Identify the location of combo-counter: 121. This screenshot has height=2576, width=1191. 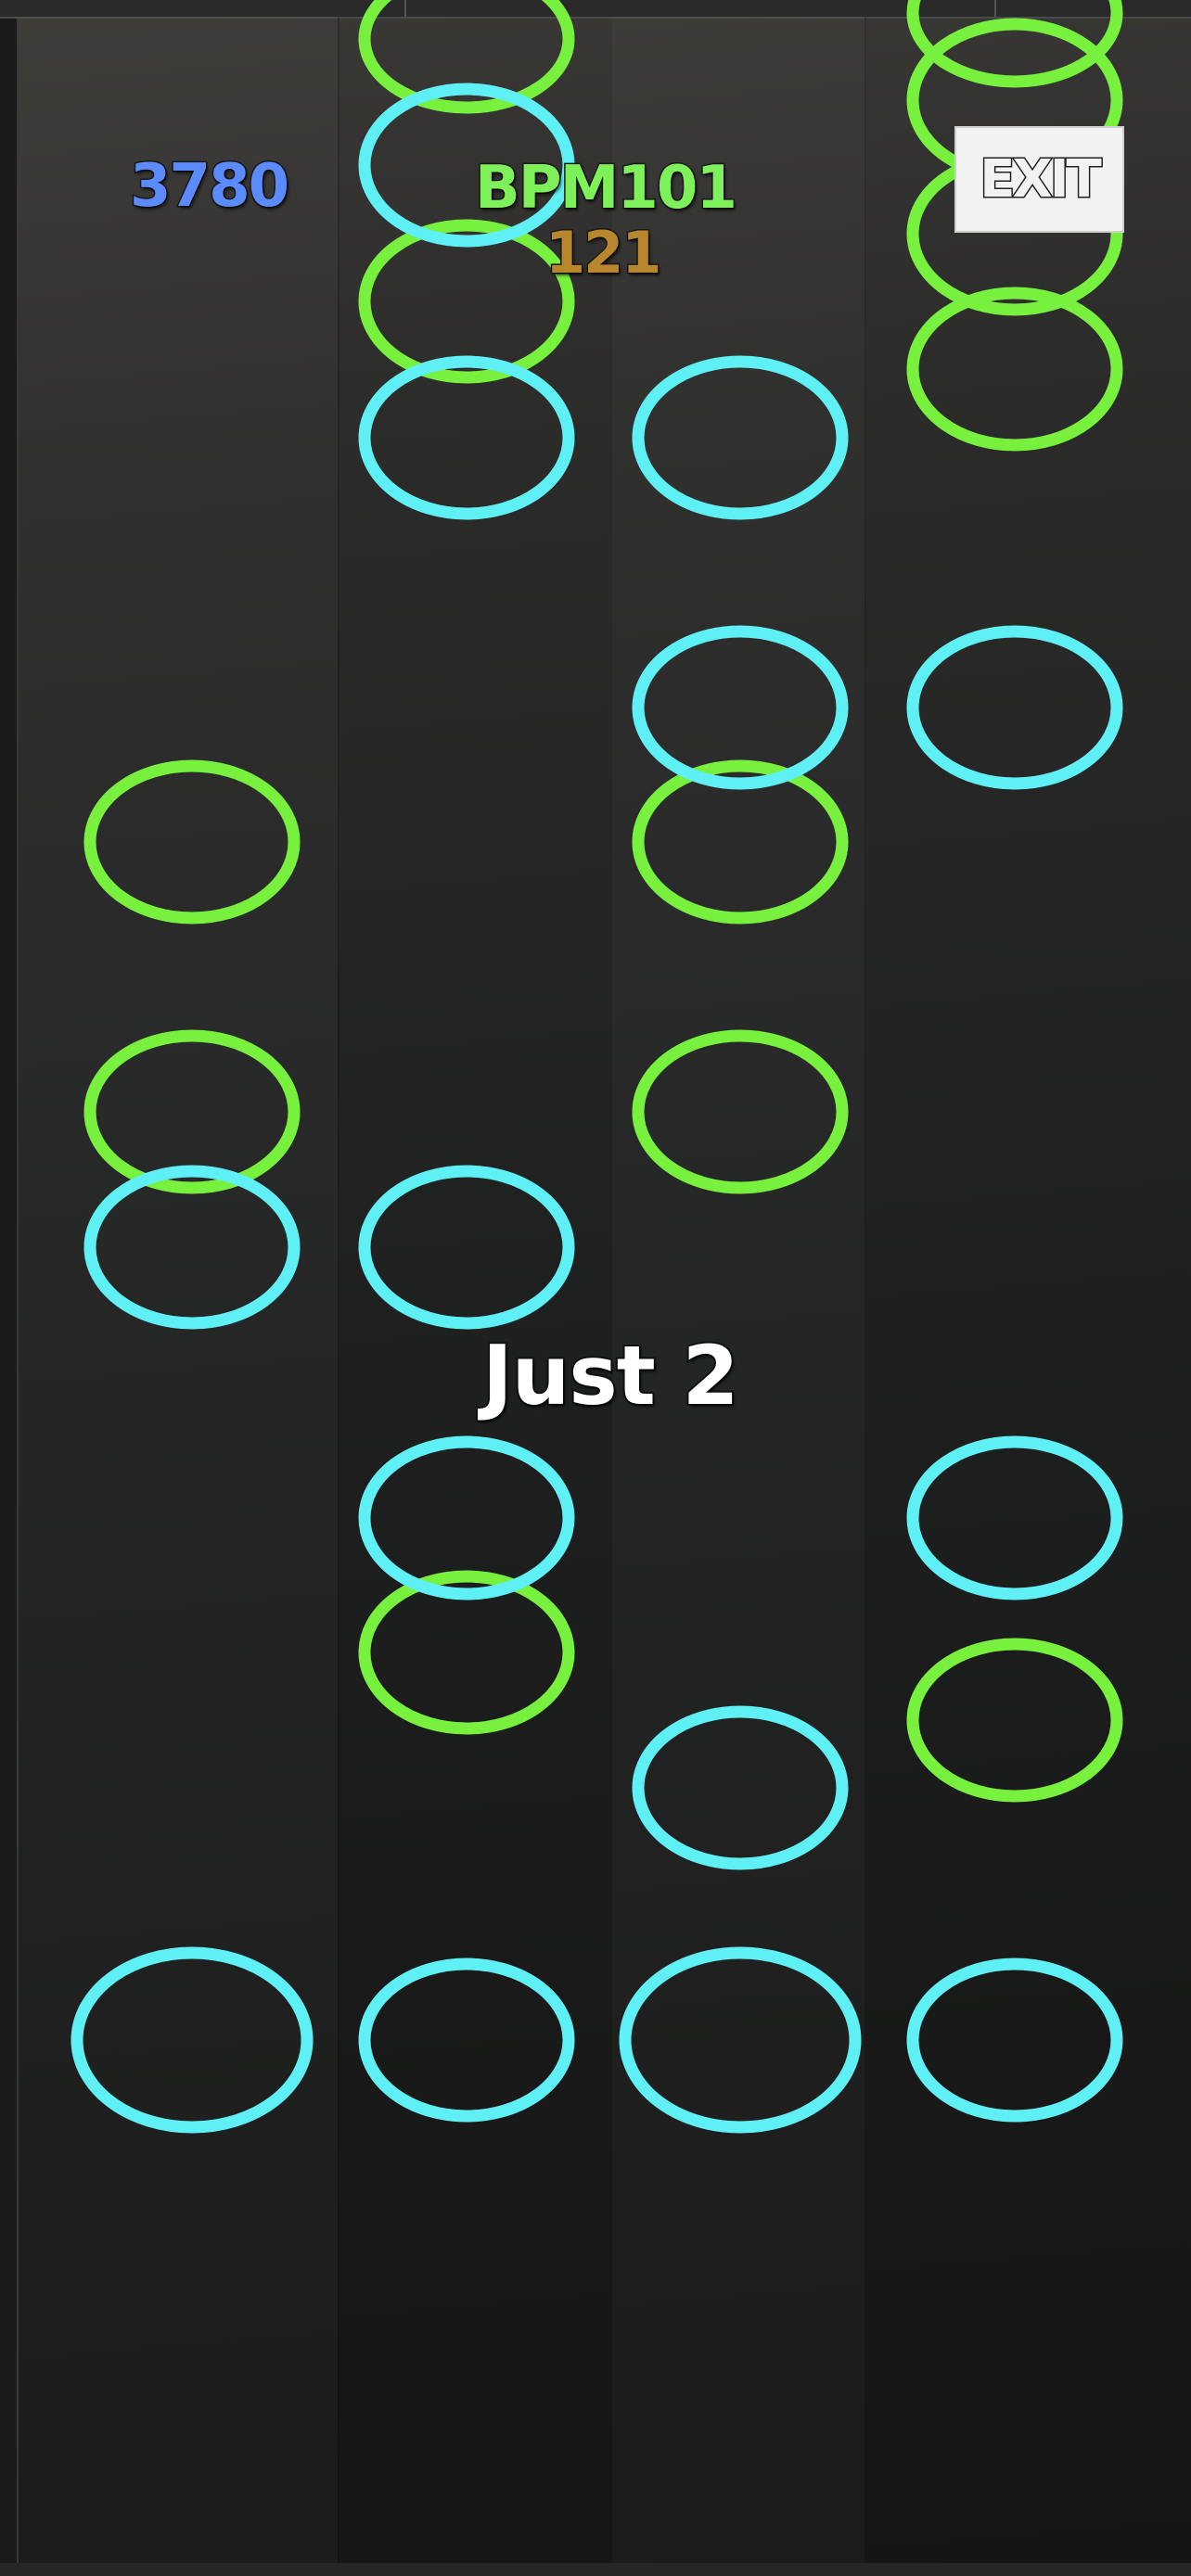
(603, 253).